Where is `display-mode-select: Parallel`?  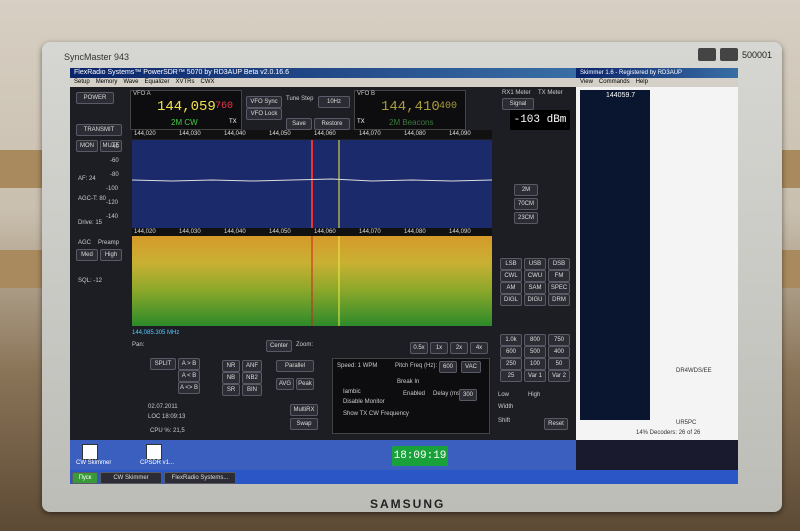 display-mode-select: Parallel is located at coordinates (295, 366).